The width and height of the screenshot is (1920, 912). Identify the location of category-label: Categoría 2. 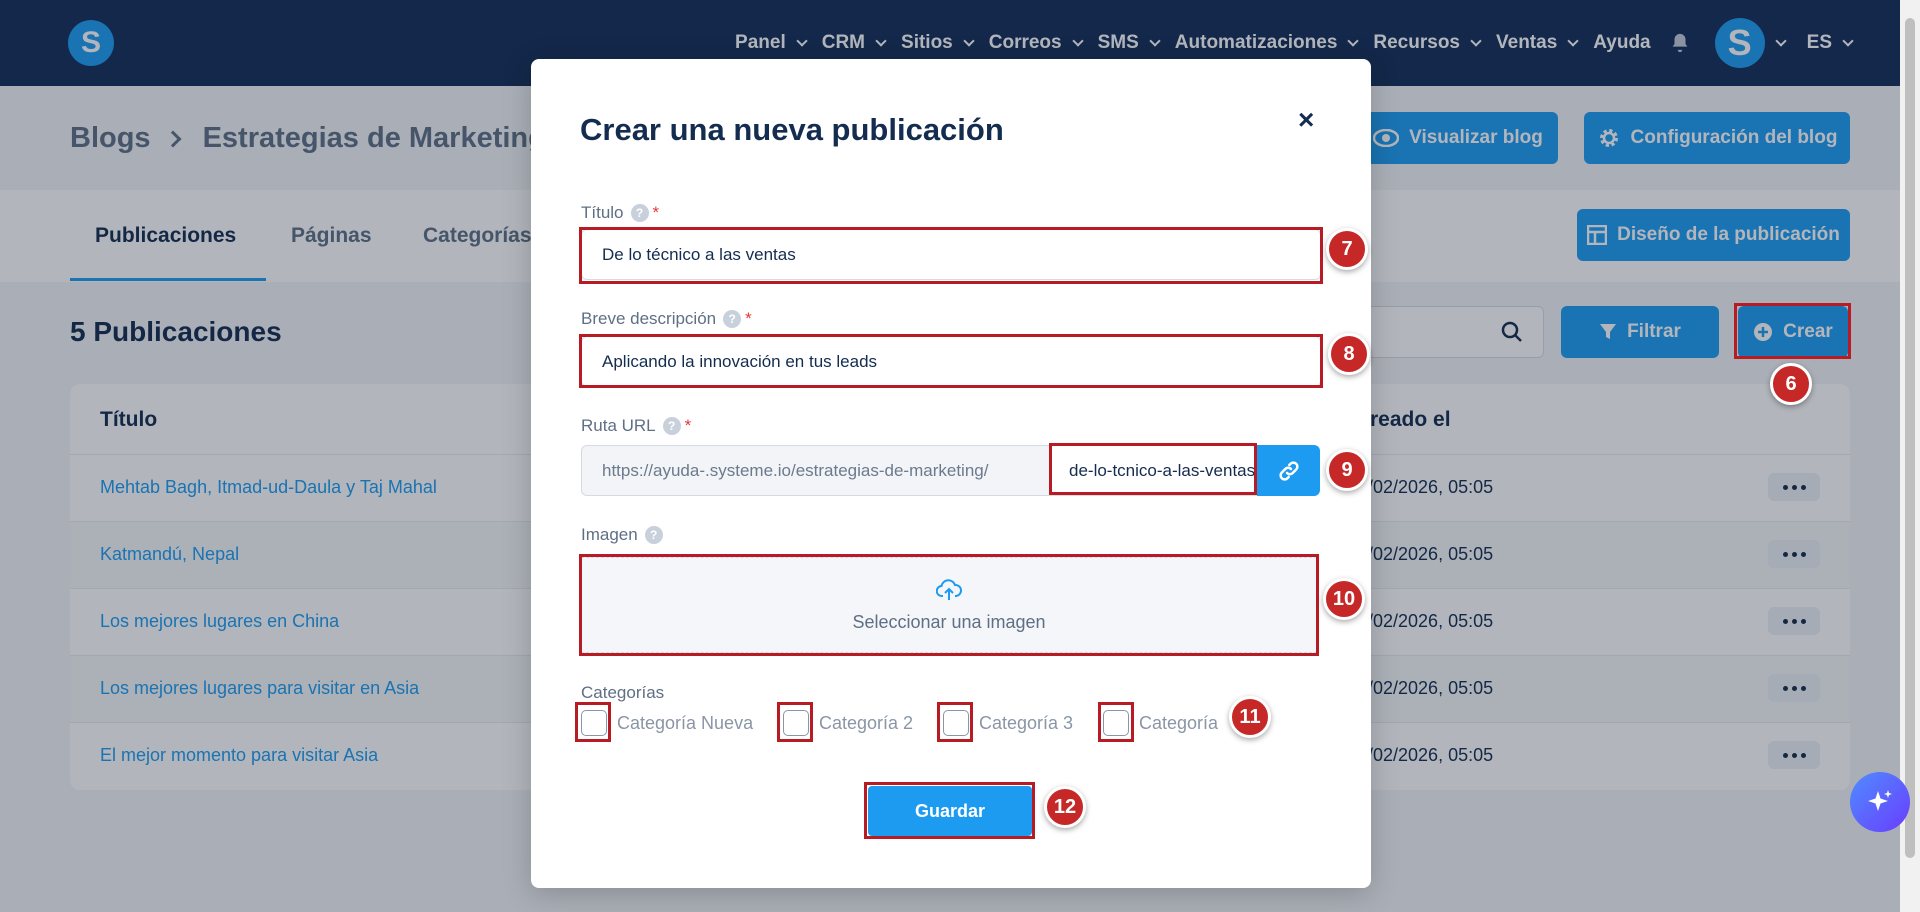
(866, 722).